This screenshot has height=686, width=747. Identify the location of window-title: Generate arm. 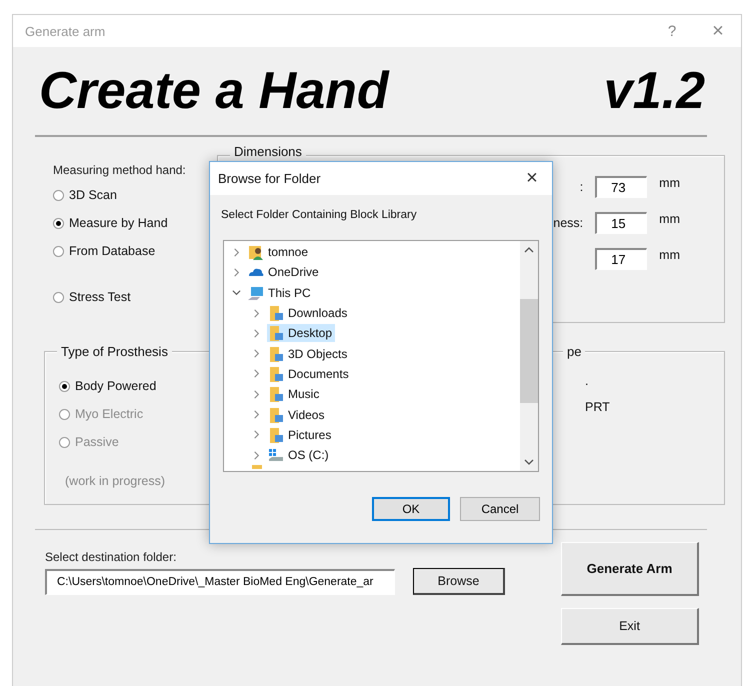
(65, 31).